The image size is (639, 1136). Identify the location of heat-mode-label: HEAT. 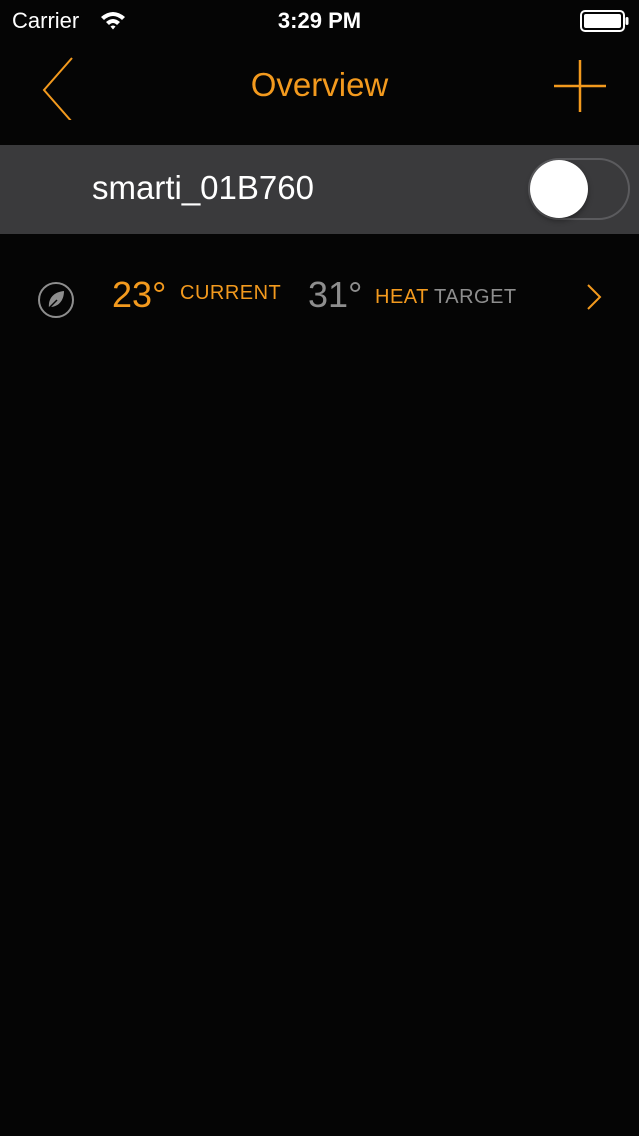
(402, 297).